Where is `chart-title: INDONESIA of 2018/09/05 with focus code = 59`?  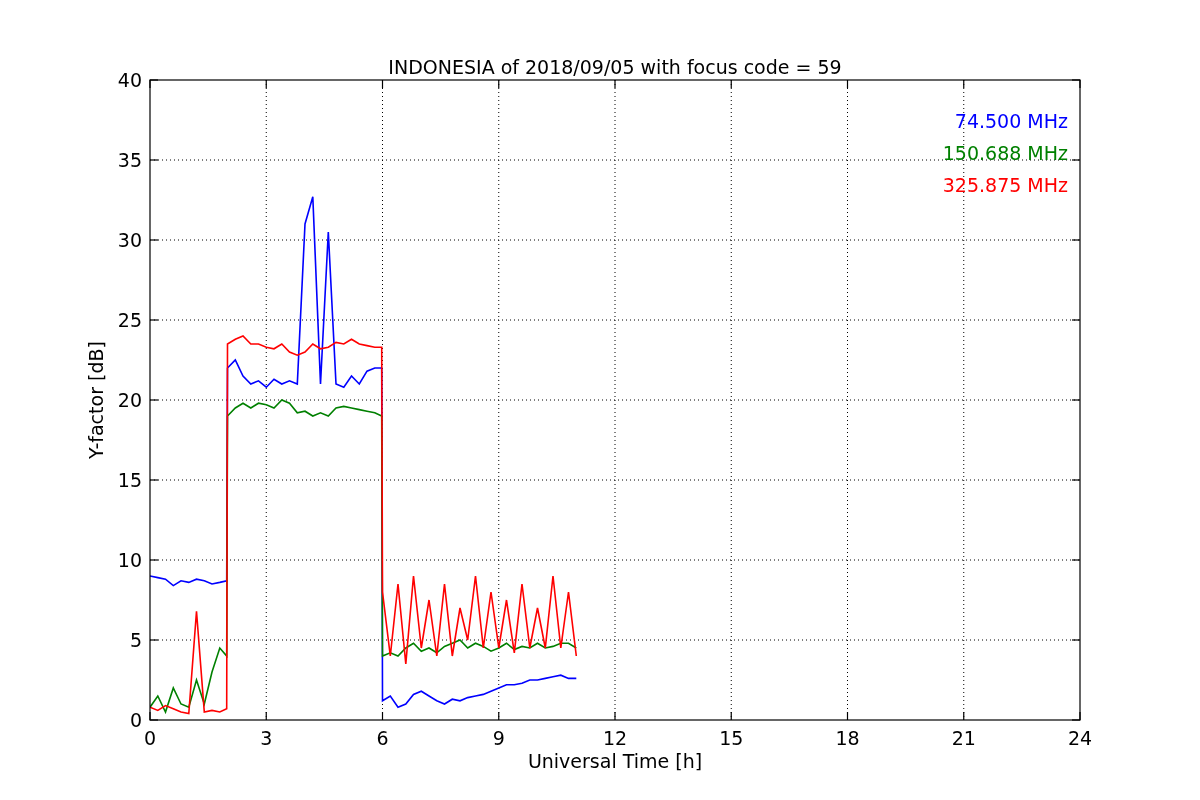 chart-title: INDONESIA of 2018/09/05 with focus code = 59 is located at coordinates (615, 67).